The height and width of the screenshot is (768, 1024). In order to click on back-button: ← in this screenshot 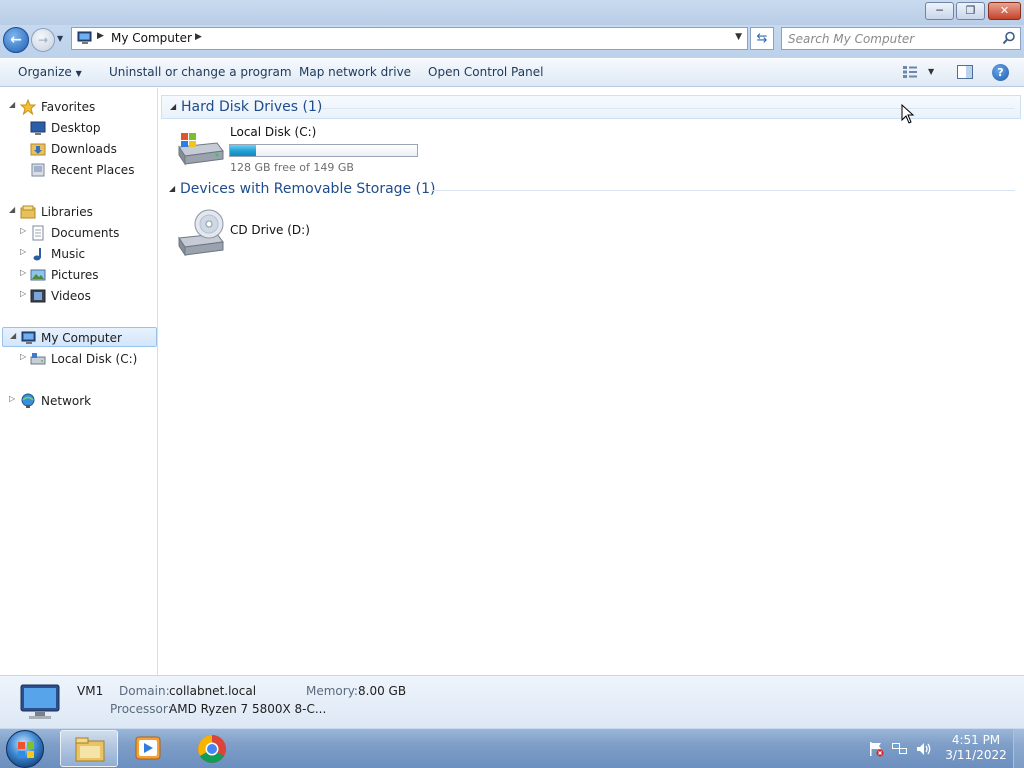, I will do `click(16, 40)`.